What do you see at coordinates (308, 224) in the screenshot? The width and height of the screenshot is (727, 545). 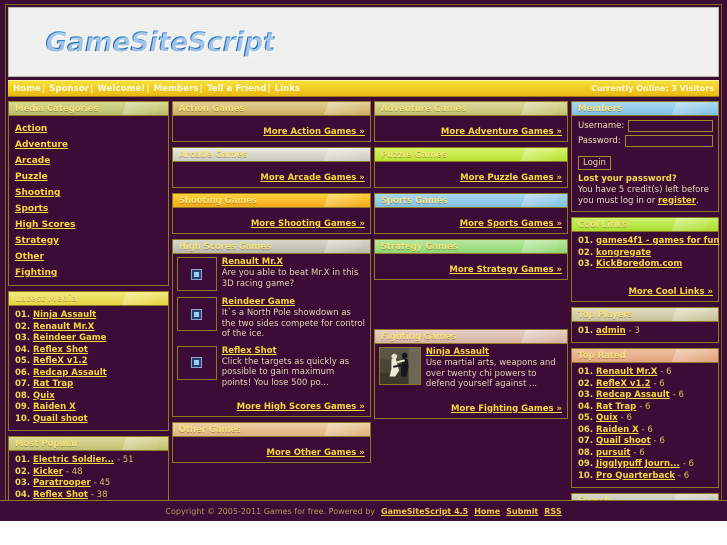 I see `more-shooting-games-link: More Shooting Games »` at bounding box center [308, 224].